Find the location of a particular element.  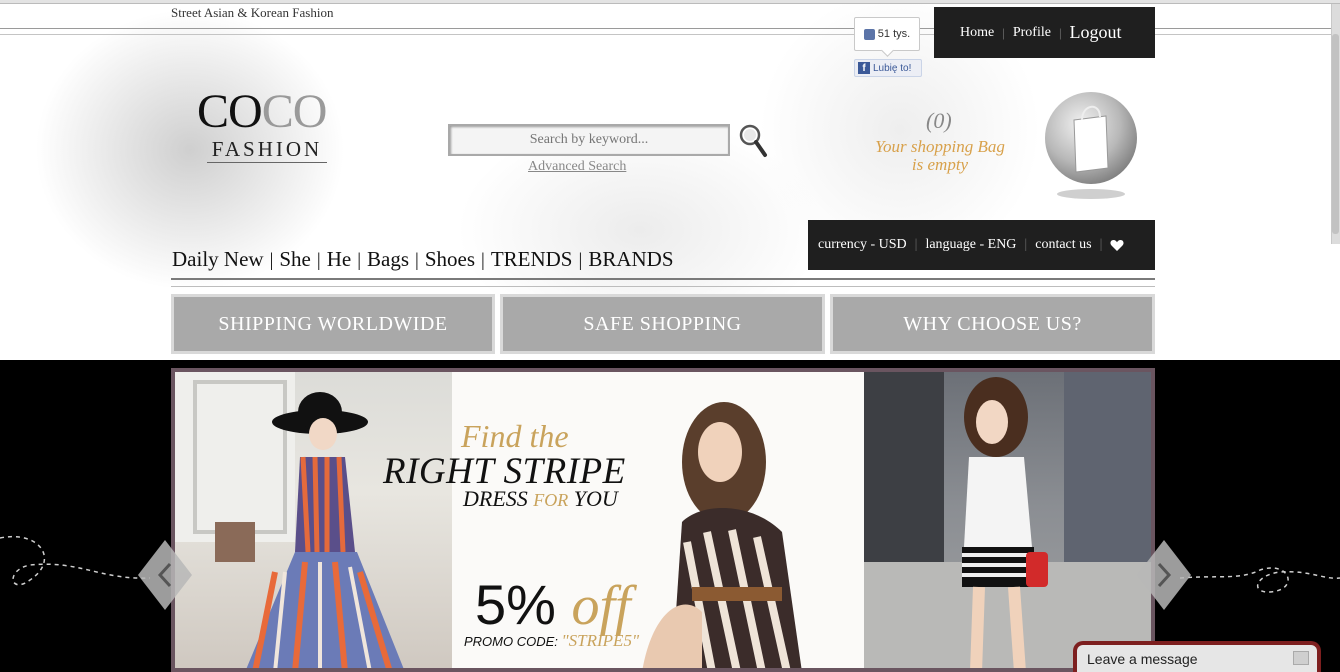

facebook-icon: f is located at coordinates (864, 68).